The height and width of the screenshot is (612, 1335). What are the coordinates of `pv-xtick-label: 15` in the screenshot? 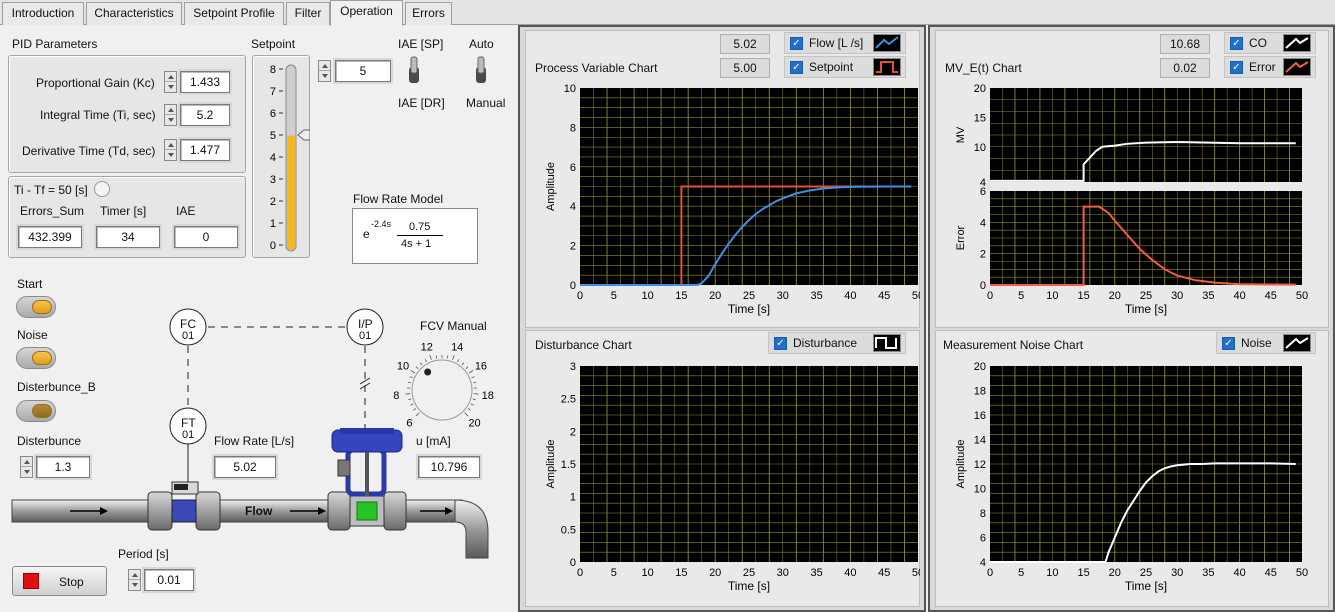 It's located at (681, 296).